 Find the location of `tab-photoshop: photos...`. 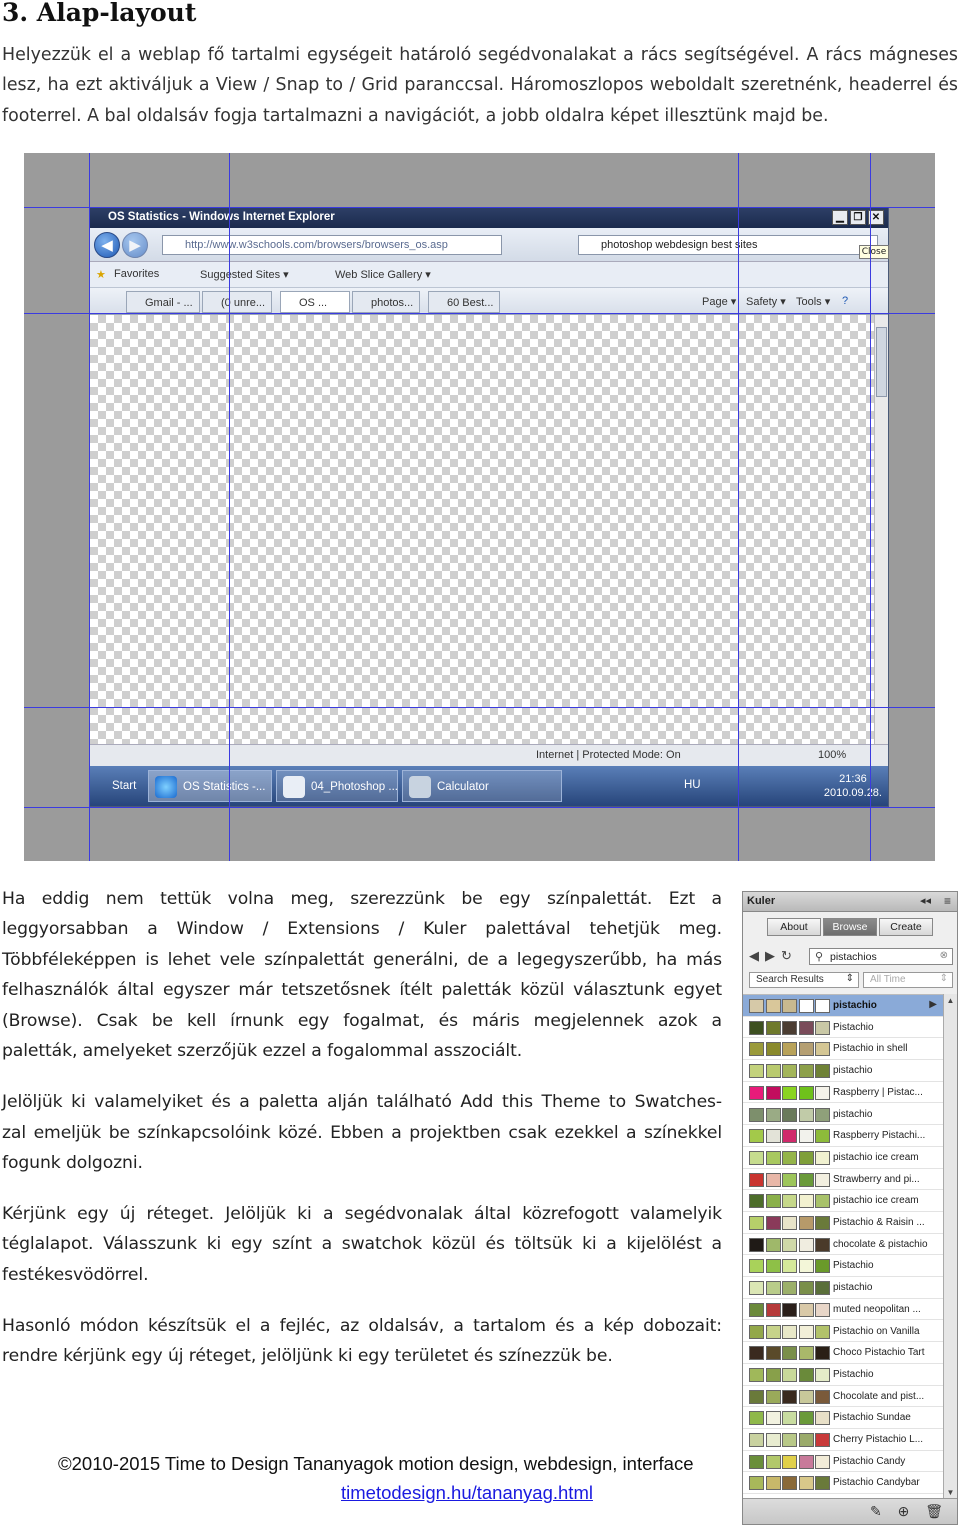

tab-photoshop: photos... is located at coordinates (386, 302).